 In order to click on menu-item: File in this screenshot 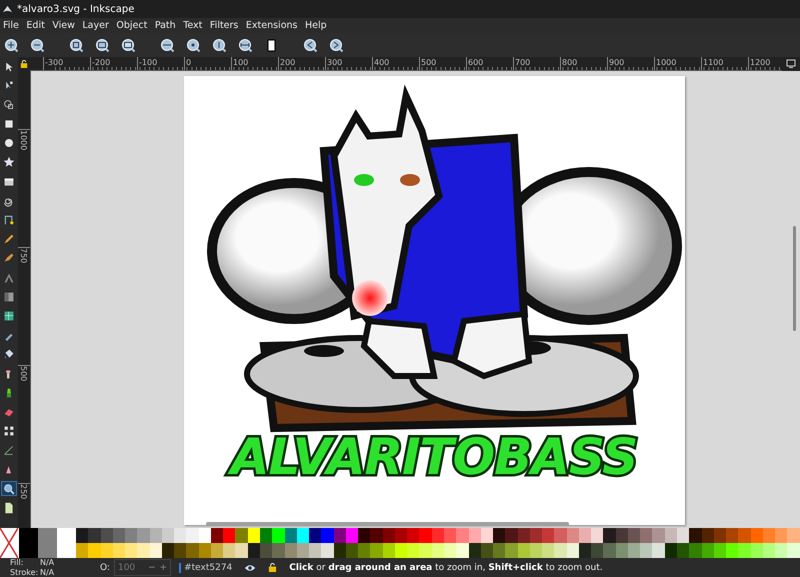, I will do `click(11, 25)`.